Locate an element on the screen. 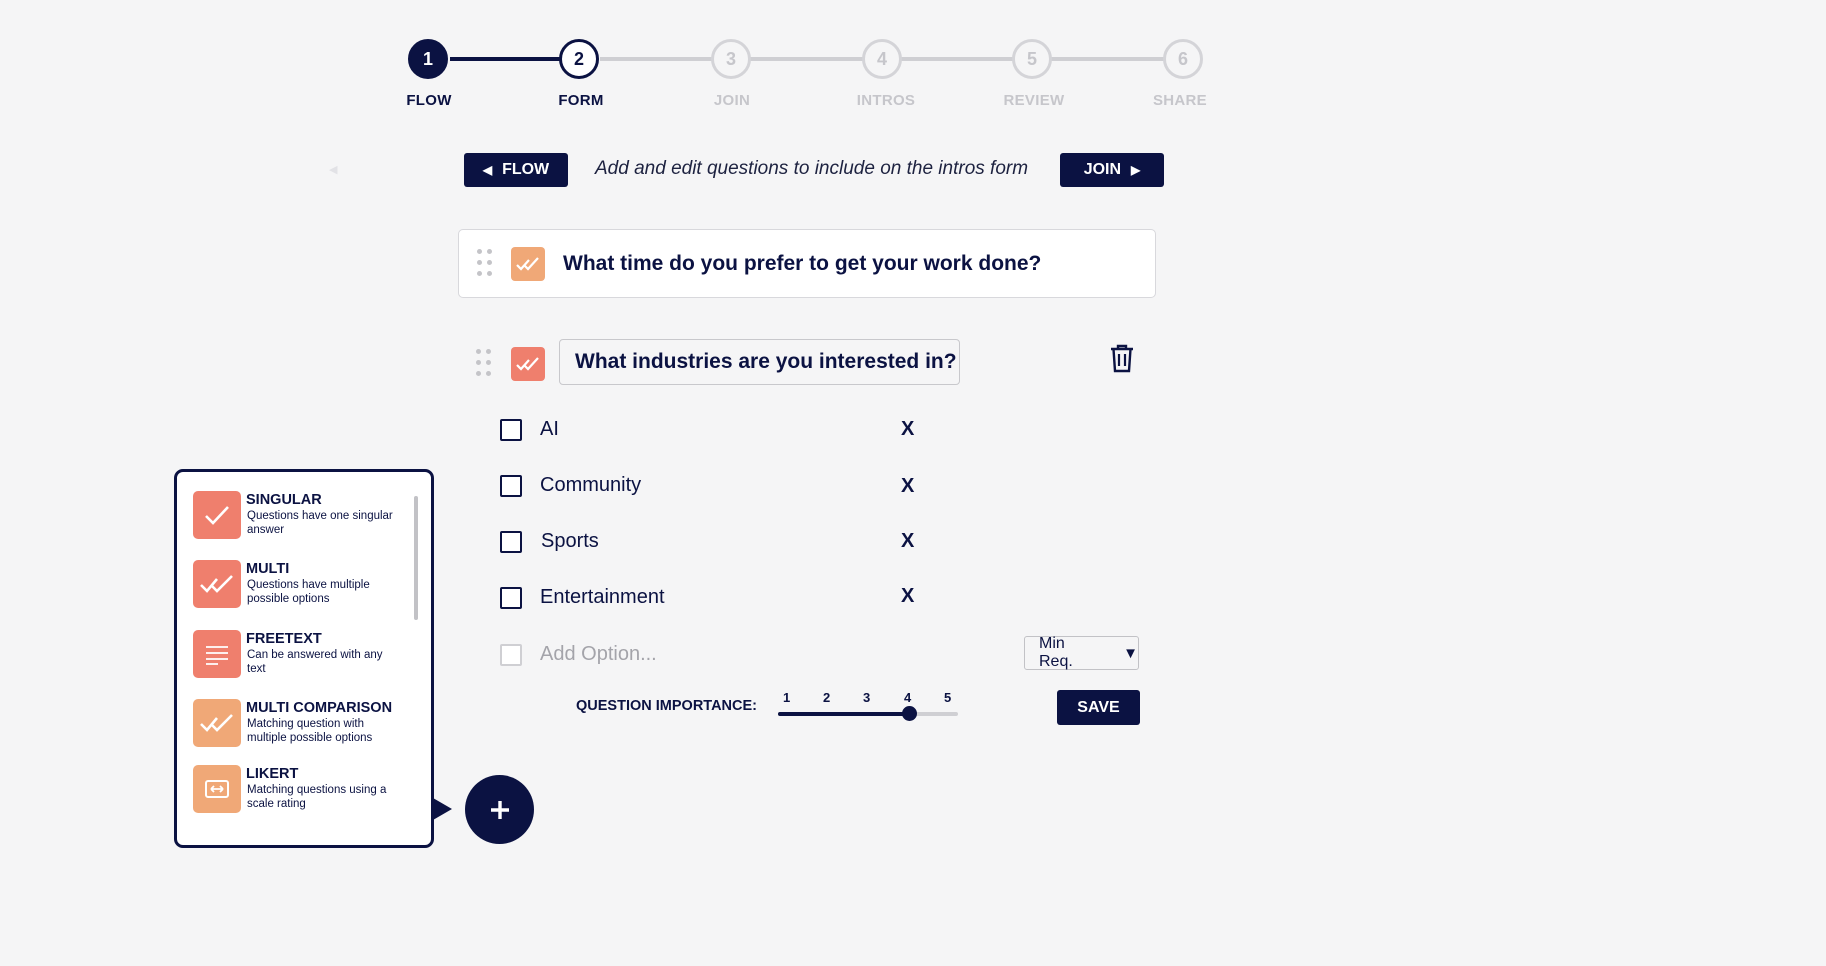 This screenshot has width=1826, height=966. option-label: Entertainment is located at coordinates (602, 597).